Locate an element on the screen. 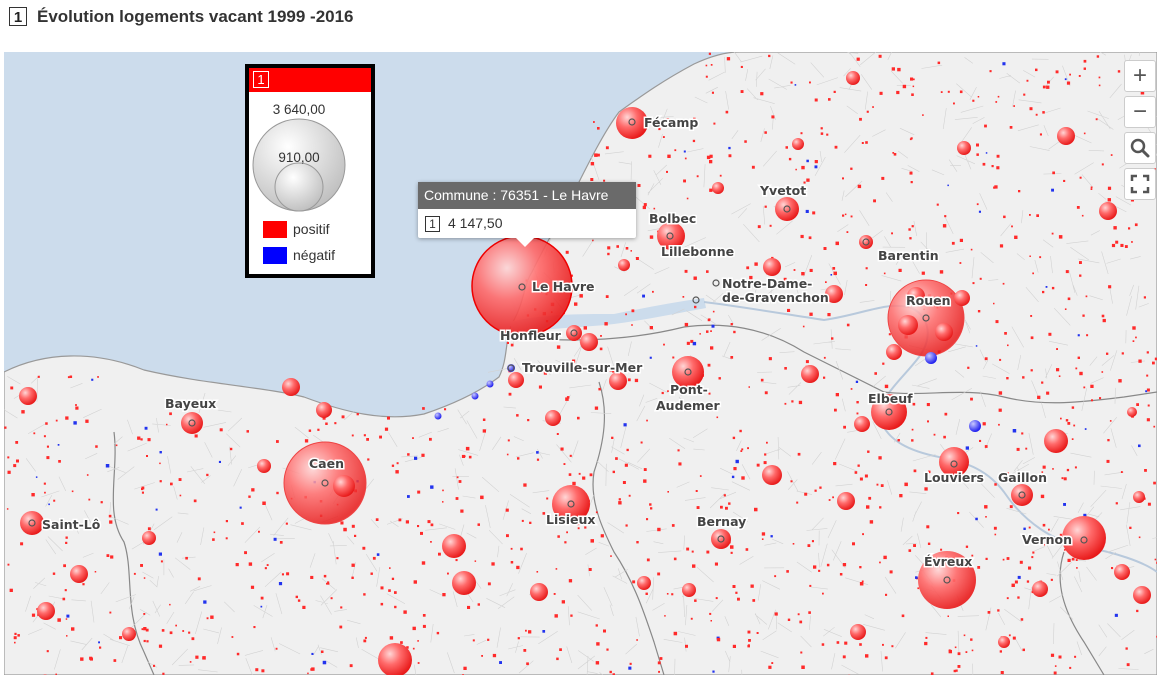  tooltip-title: Commune : 76351 - Le Havre is located at coordinates (527, 195).